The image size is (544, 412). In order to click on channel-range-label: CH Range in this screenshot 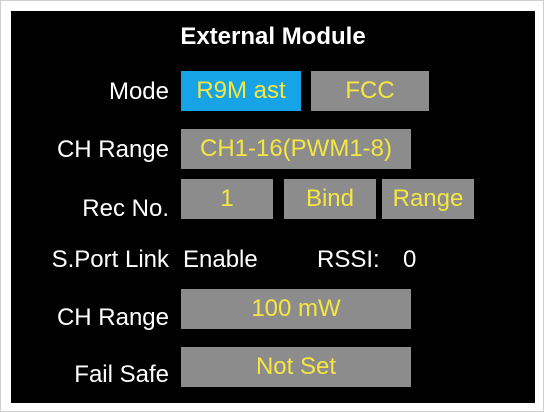, I will do `click(112, 149)`.